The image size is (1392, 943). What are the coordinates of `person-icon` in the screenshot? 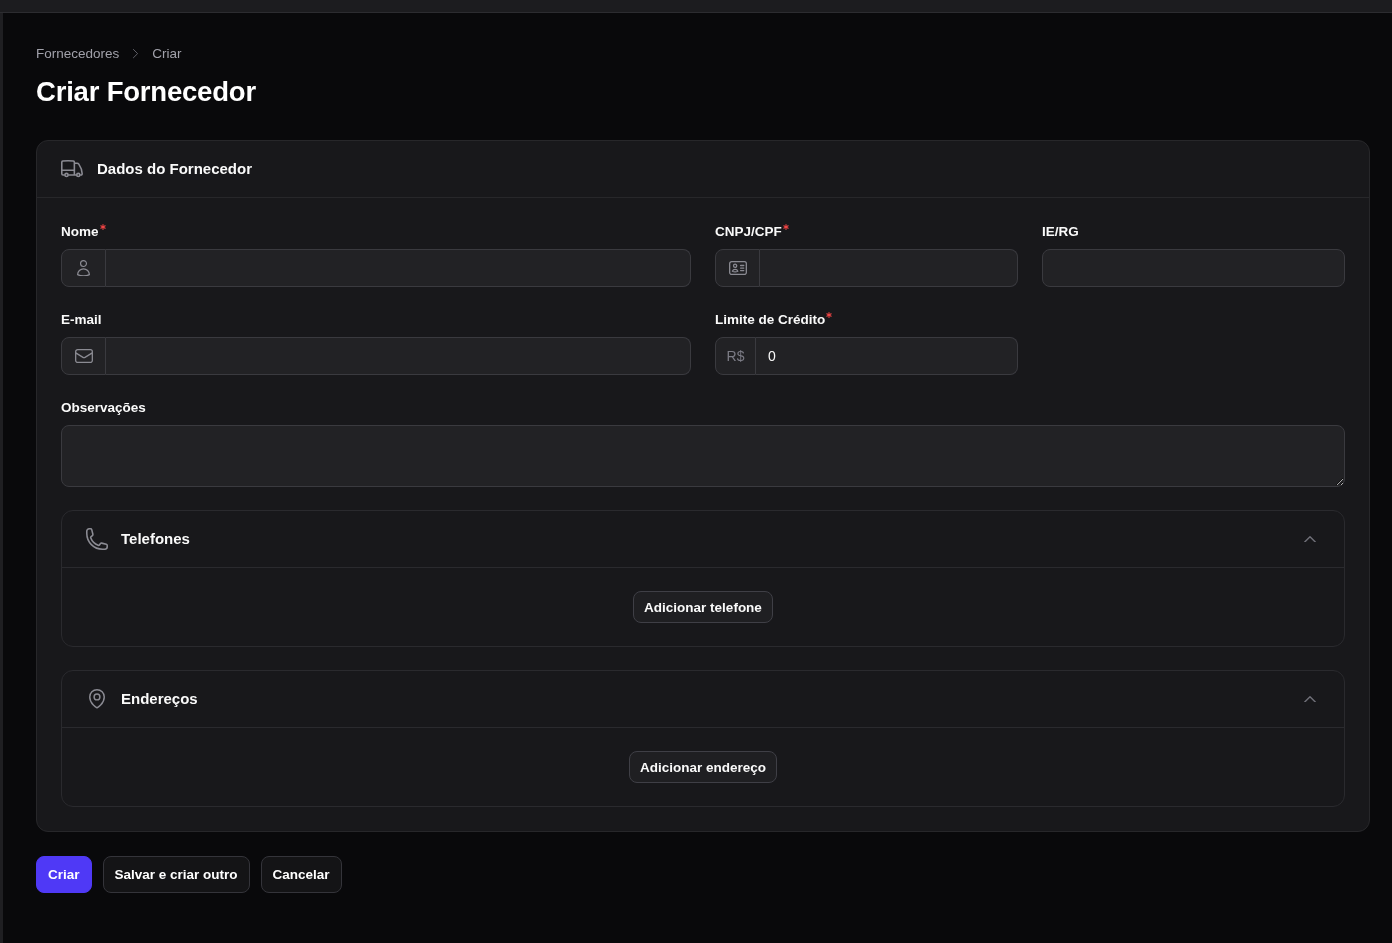 It's located at (83, 268).